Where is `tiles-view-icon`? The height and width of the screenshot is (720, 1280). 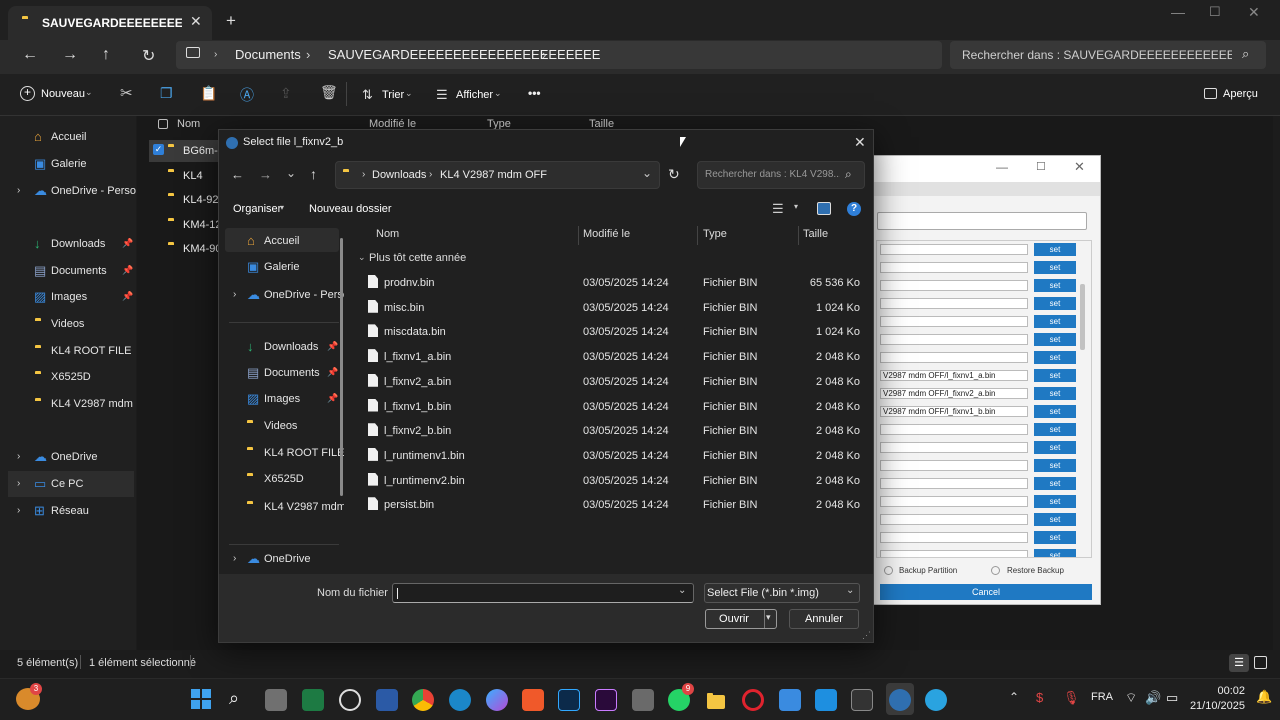
tiles-view-icon is located at coordinates (1260, 662).